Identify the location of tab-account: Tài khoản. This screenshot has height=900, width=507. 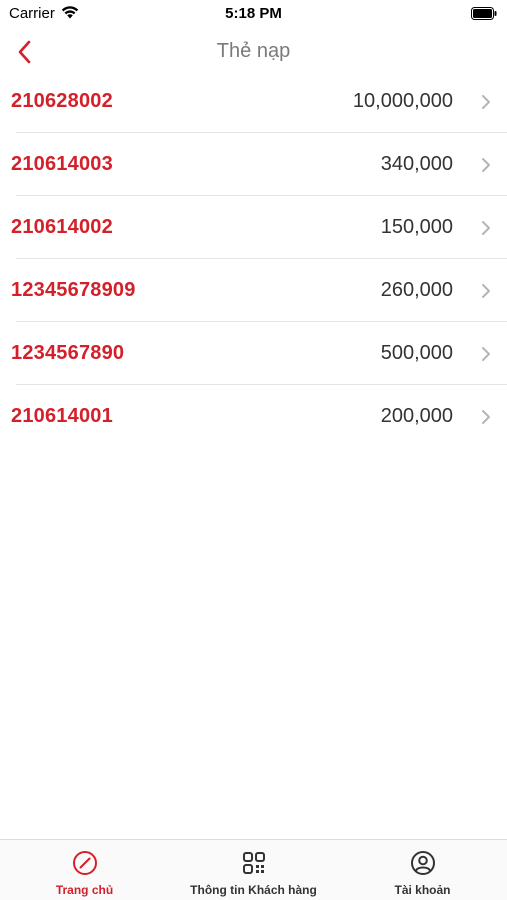
(422, 870).